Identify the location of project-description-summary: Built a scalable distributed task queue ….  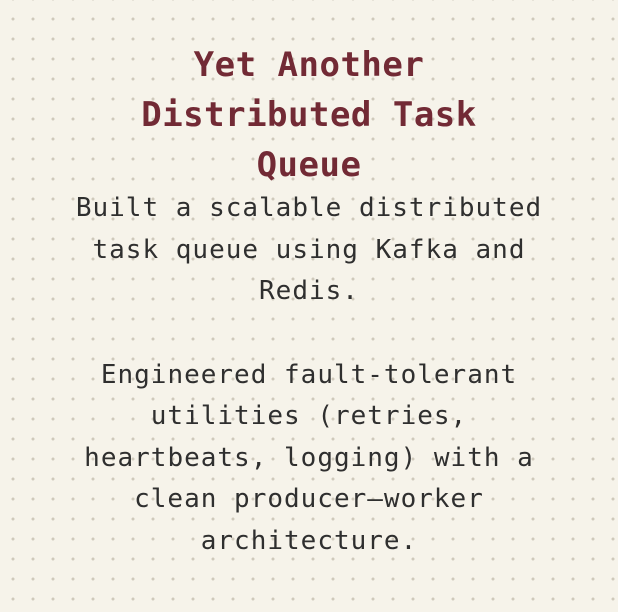
(309, 249).